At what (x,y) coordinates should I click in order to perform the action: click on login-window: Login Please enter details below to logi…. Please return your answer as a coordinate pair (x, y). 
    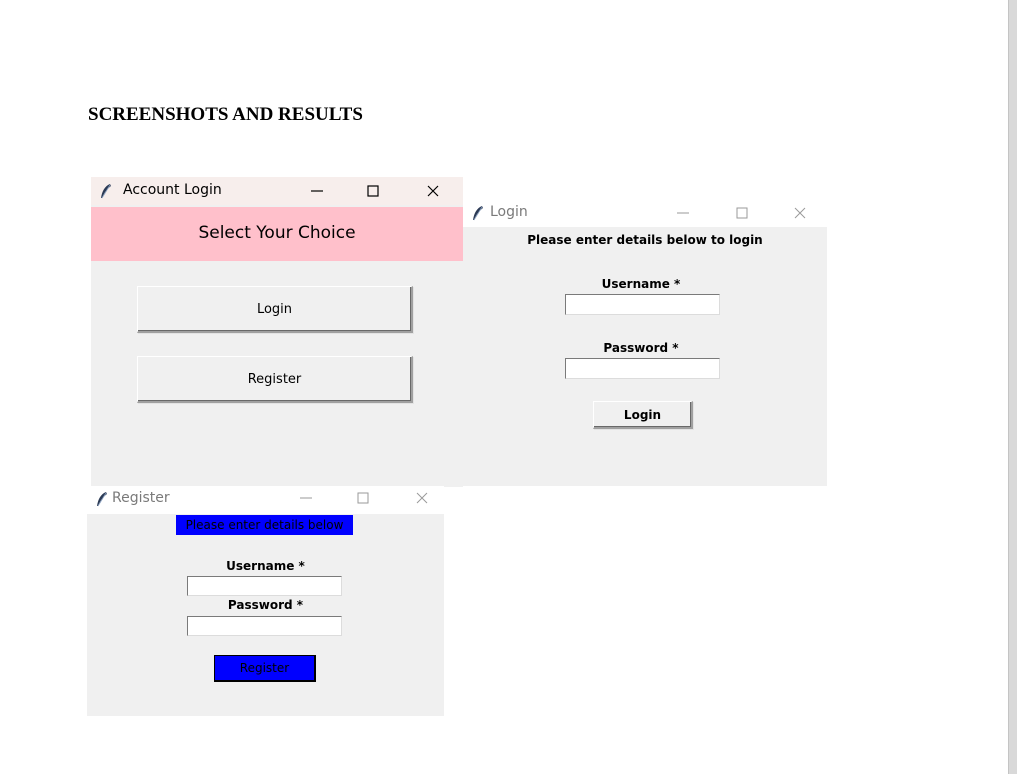
    Looking at the image, I should click on (645, 342).